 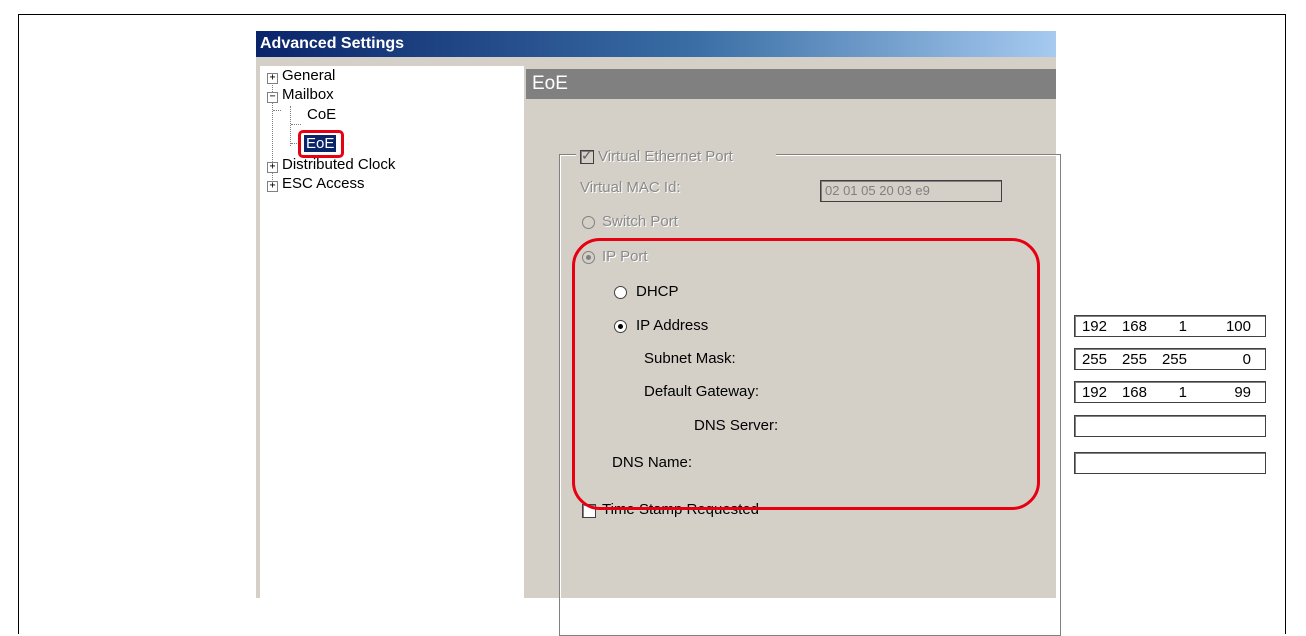 What do you see at coordinates (1246, 359) in the screenshot?
I see `subnet-octet: 0` at bounding box center [1246, 359].